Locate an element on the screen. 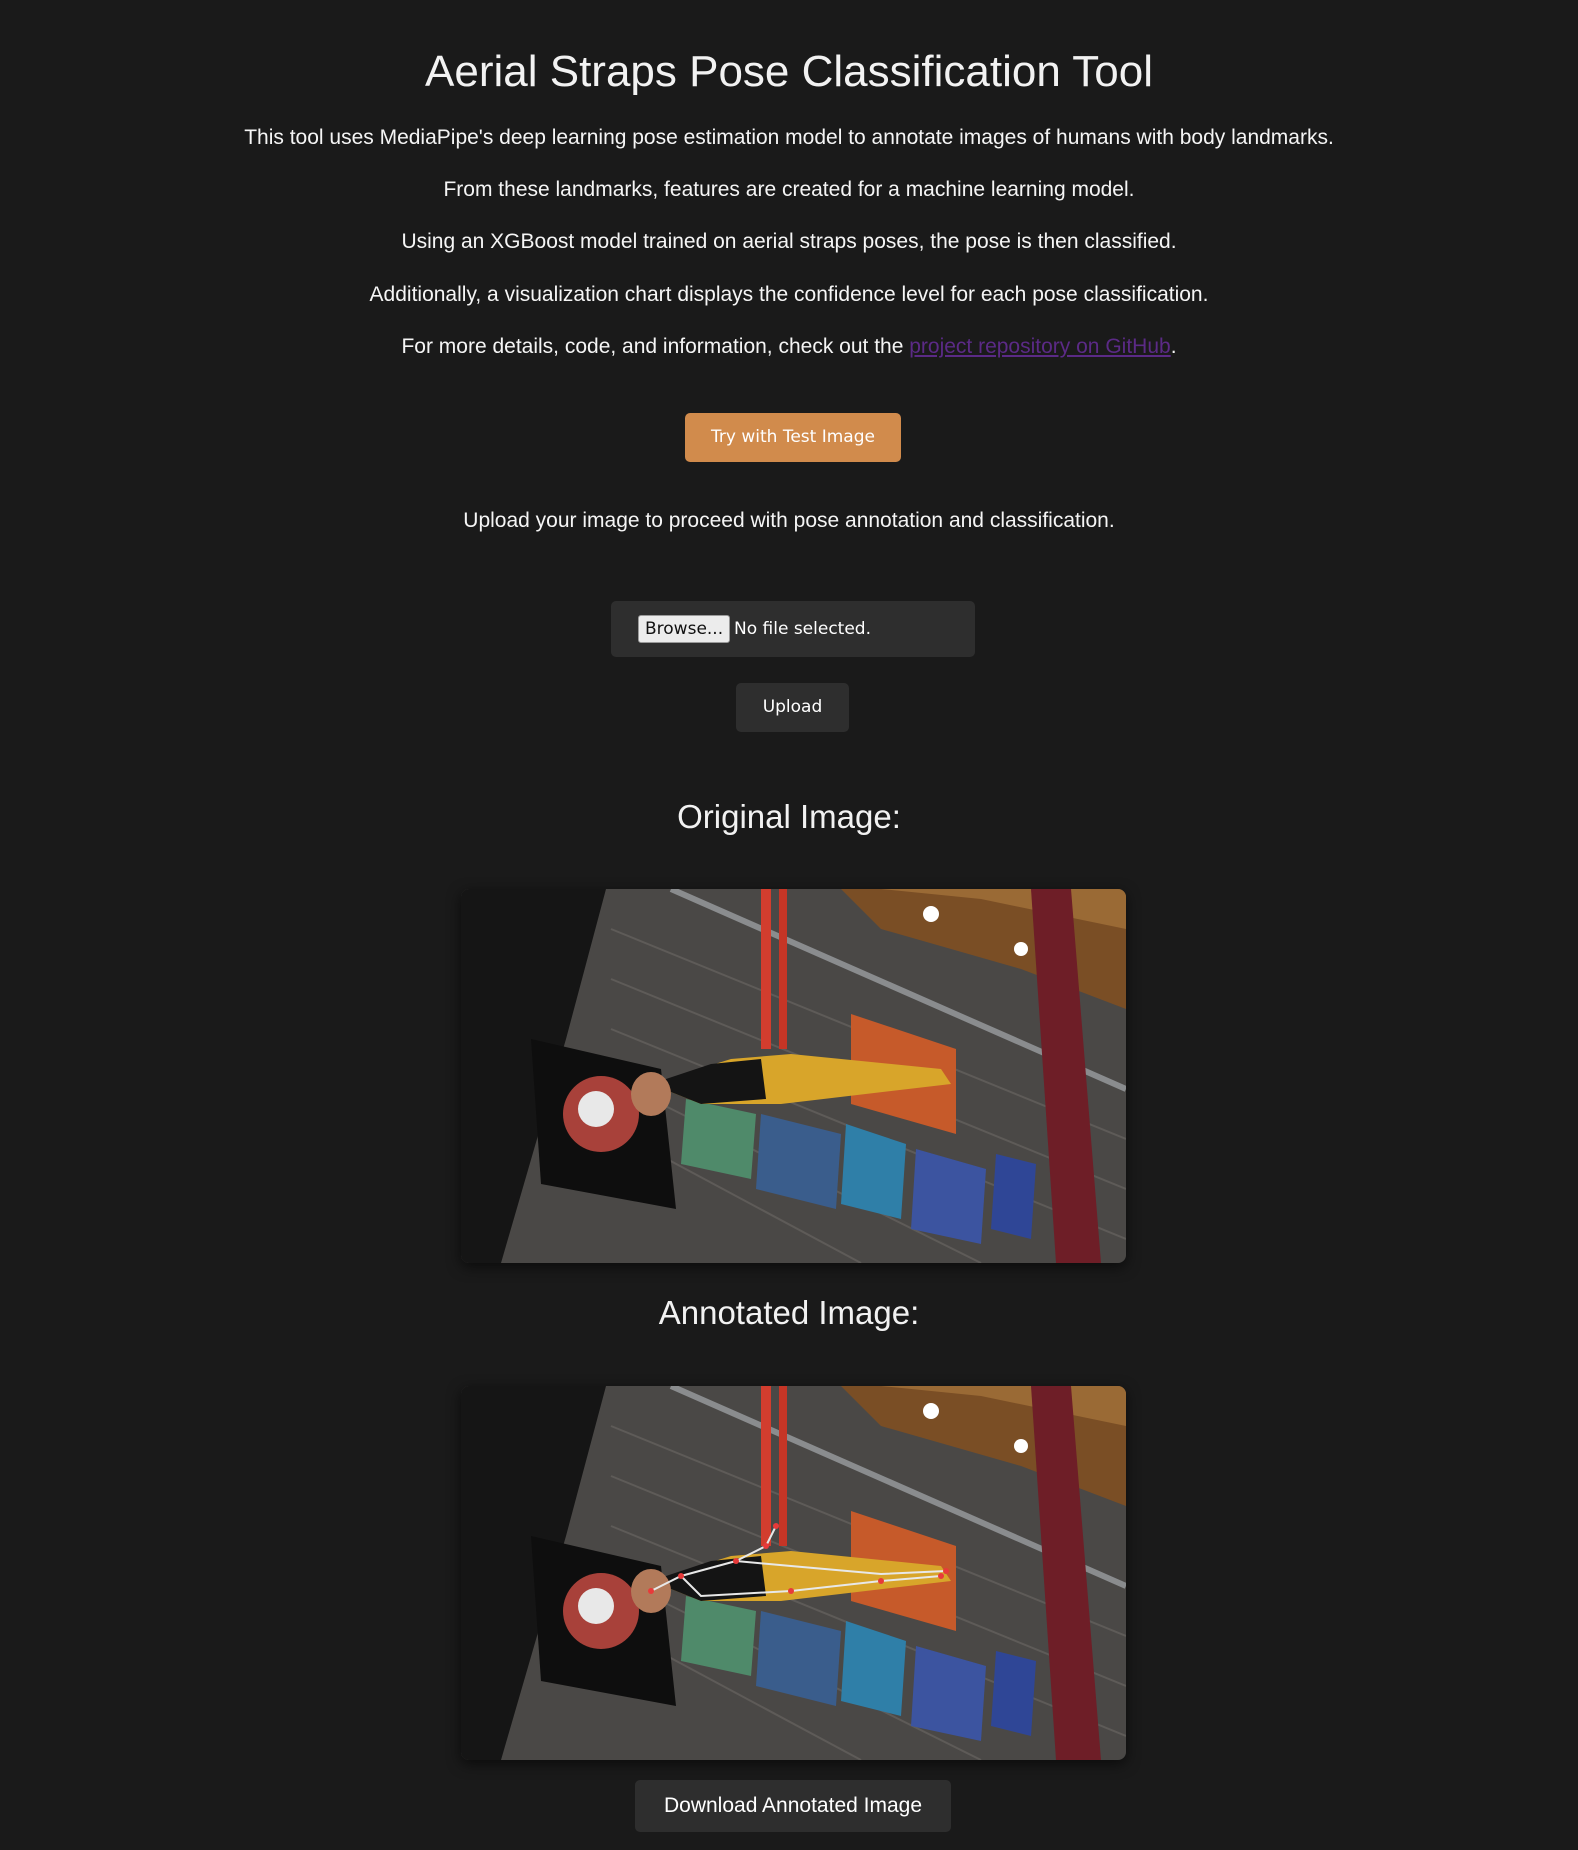 The image size is (1578, 1850). original-image-heading: Original Image: is located at coordinates (789, 816).